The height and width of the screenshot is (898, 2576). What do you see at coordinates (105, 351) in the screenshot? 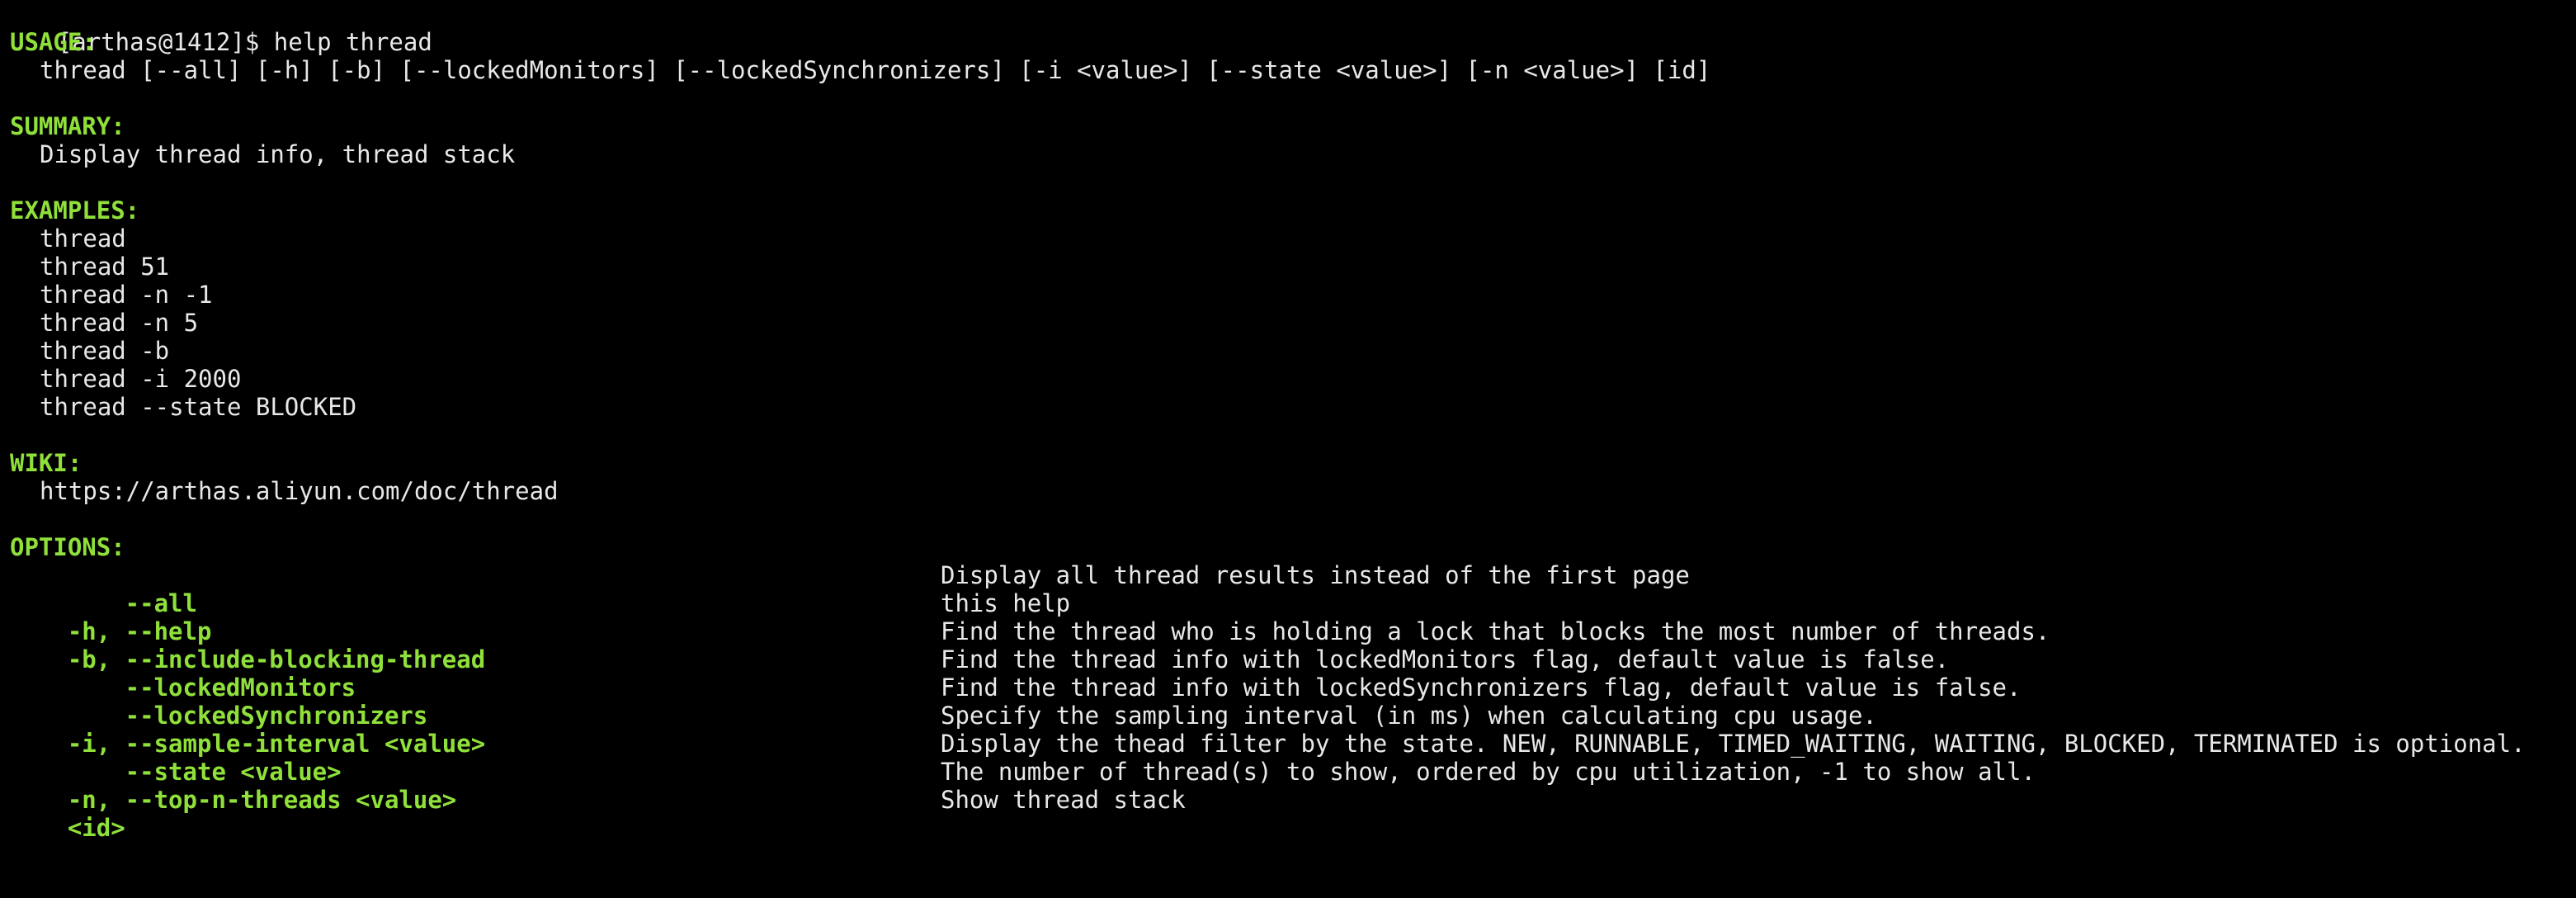
I see `example-item: thread -b` at bounding box center [105, 351].